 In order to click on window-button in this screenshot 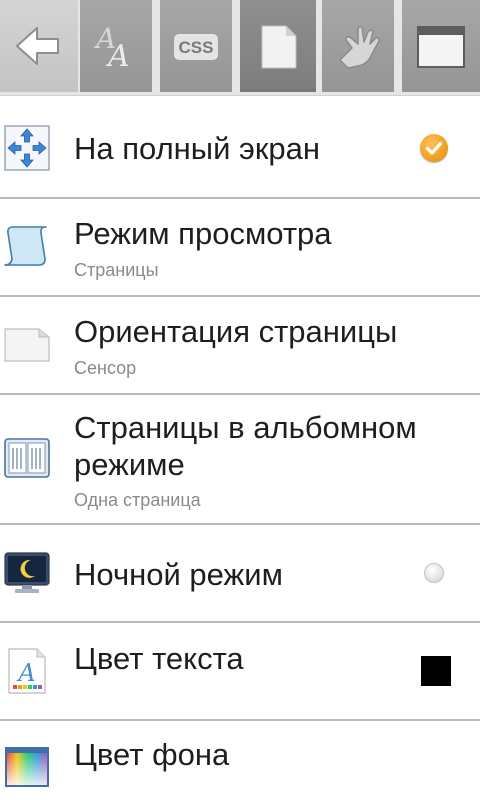, I will do `click(441, 46)`.